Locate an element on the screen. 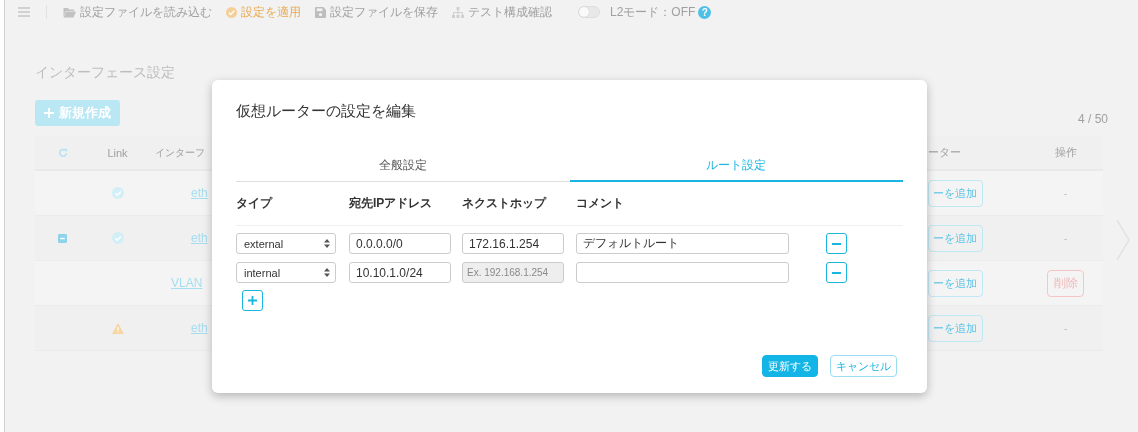 This screenshot has height=432, width=1138. add-button is located at coordinates (252, 300).